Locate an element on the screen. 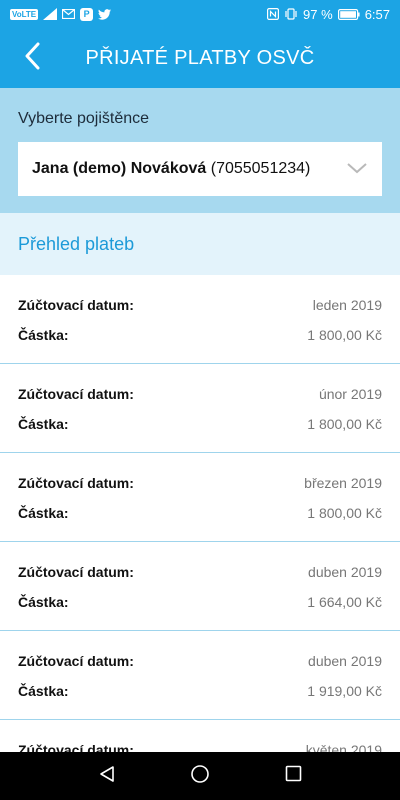  status-right-icons: 97 % 6:57 is located at coordinates (328, 14).